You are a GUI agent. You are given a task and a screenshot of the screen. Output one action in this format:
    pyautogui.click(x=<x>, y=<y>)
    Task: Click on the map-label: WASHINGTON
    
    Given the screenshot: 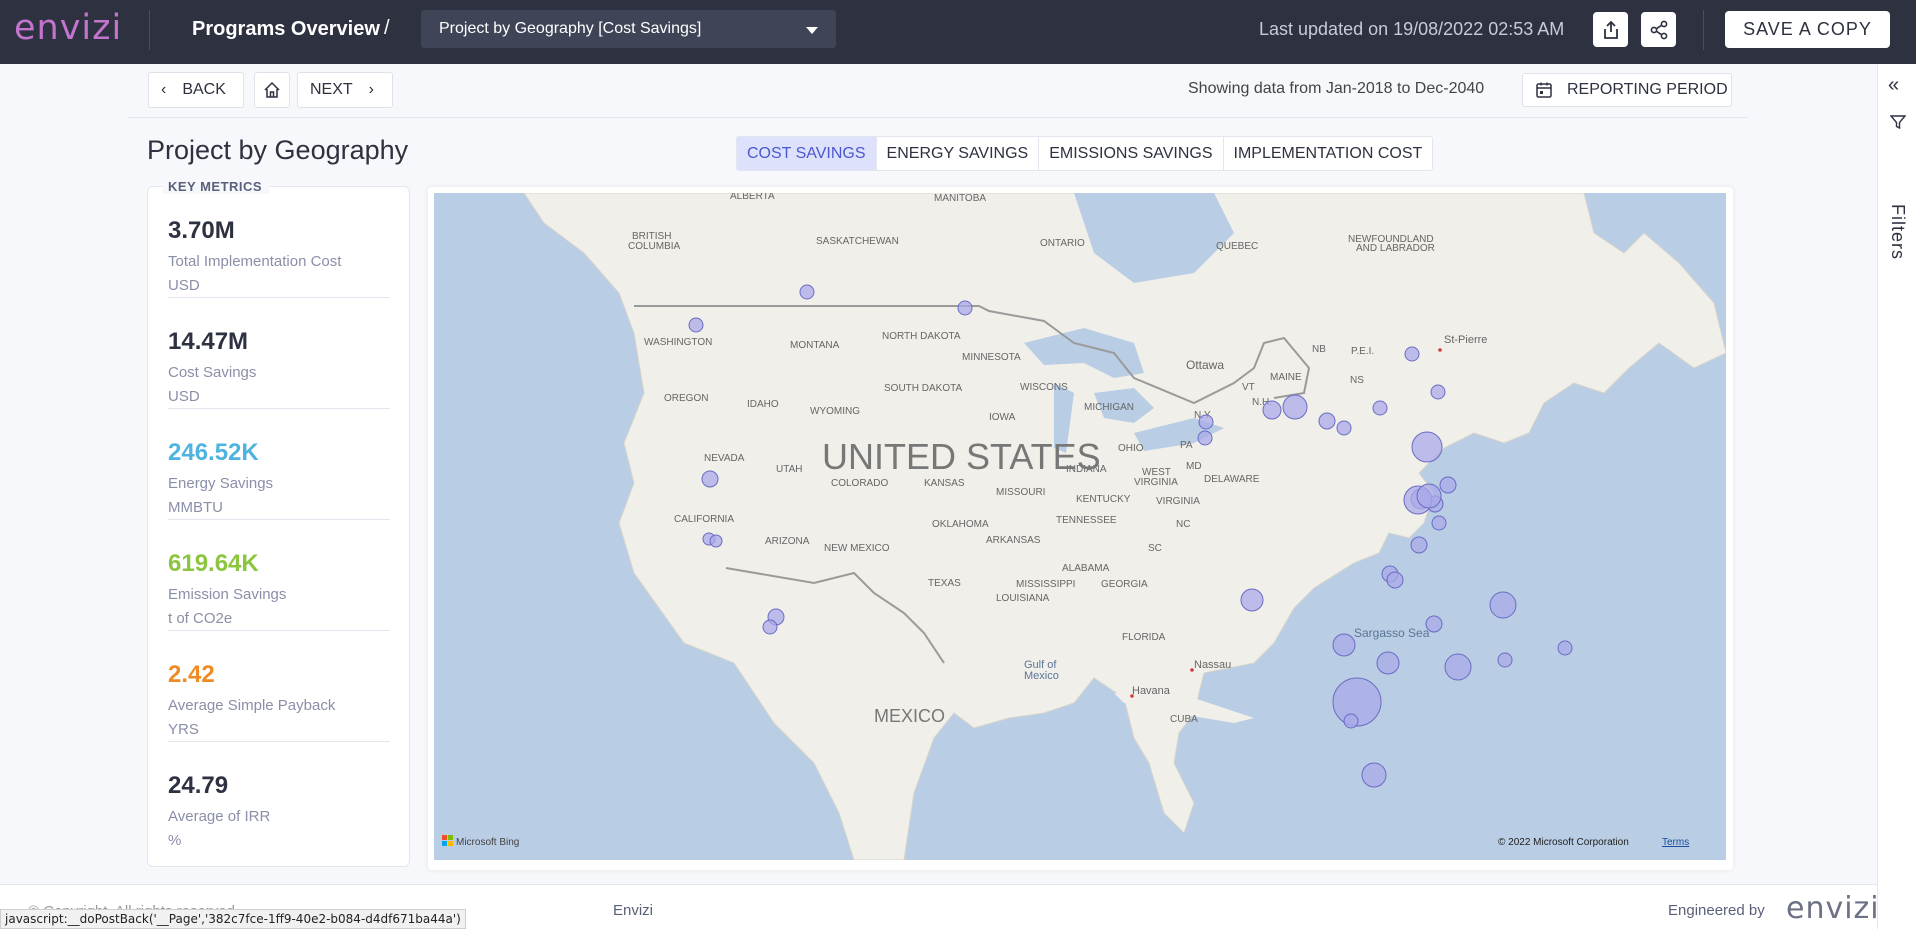 What is the action you would take?
    pyautogui.click(x=678, y=342)
    